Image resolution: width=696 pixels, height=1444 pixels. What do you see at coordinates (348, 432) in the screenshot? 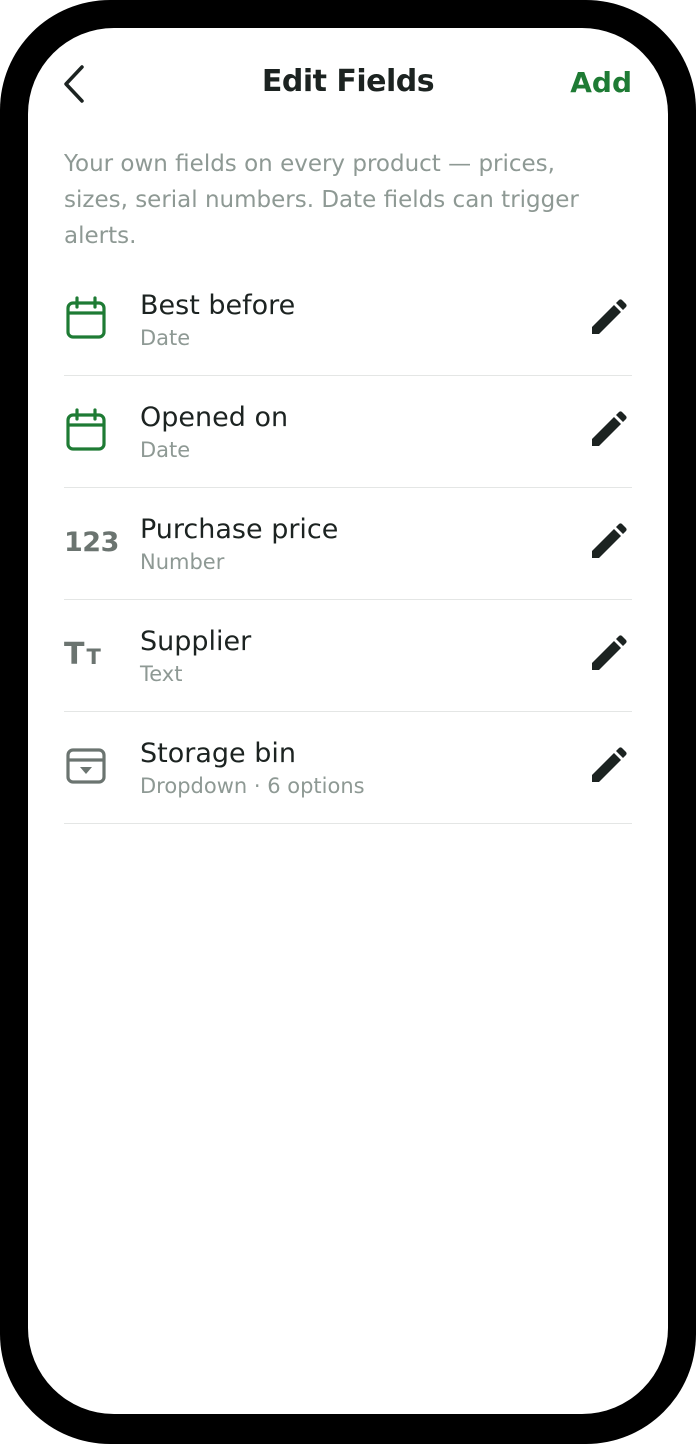
I see `field-row-opened-on: Opened on Date` at bounding box center [348, 432].